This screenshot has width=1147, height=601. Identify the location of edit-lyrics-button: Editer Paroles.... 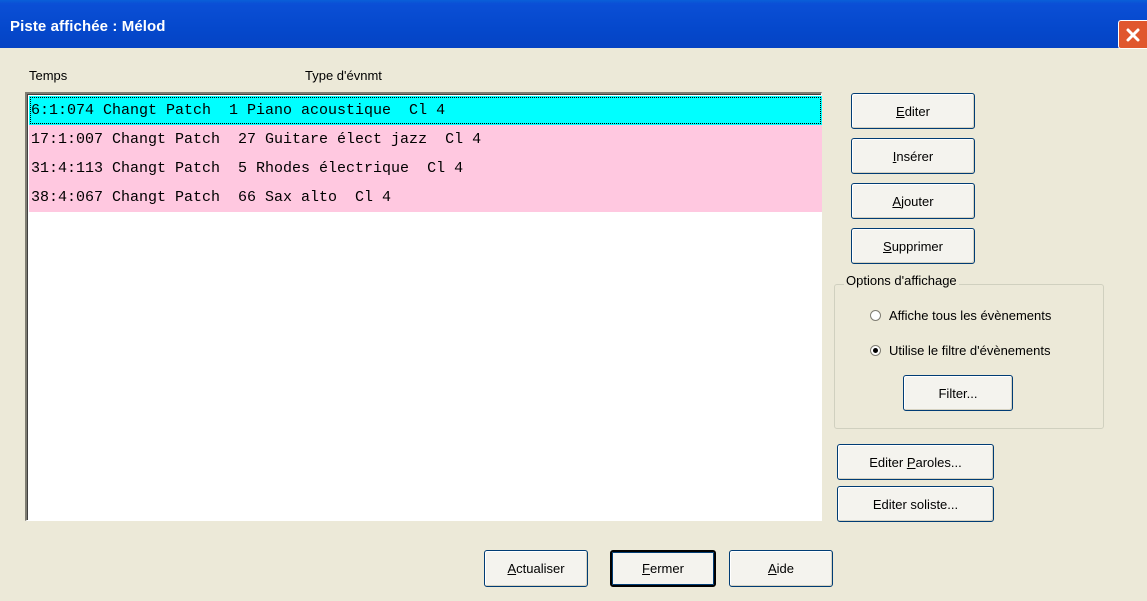
(915, 462).